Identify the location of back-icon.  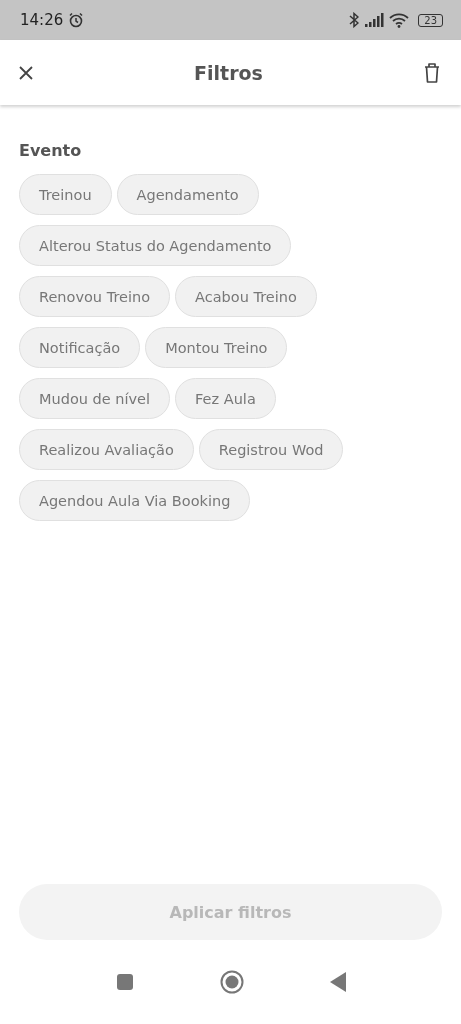
(337, 982).